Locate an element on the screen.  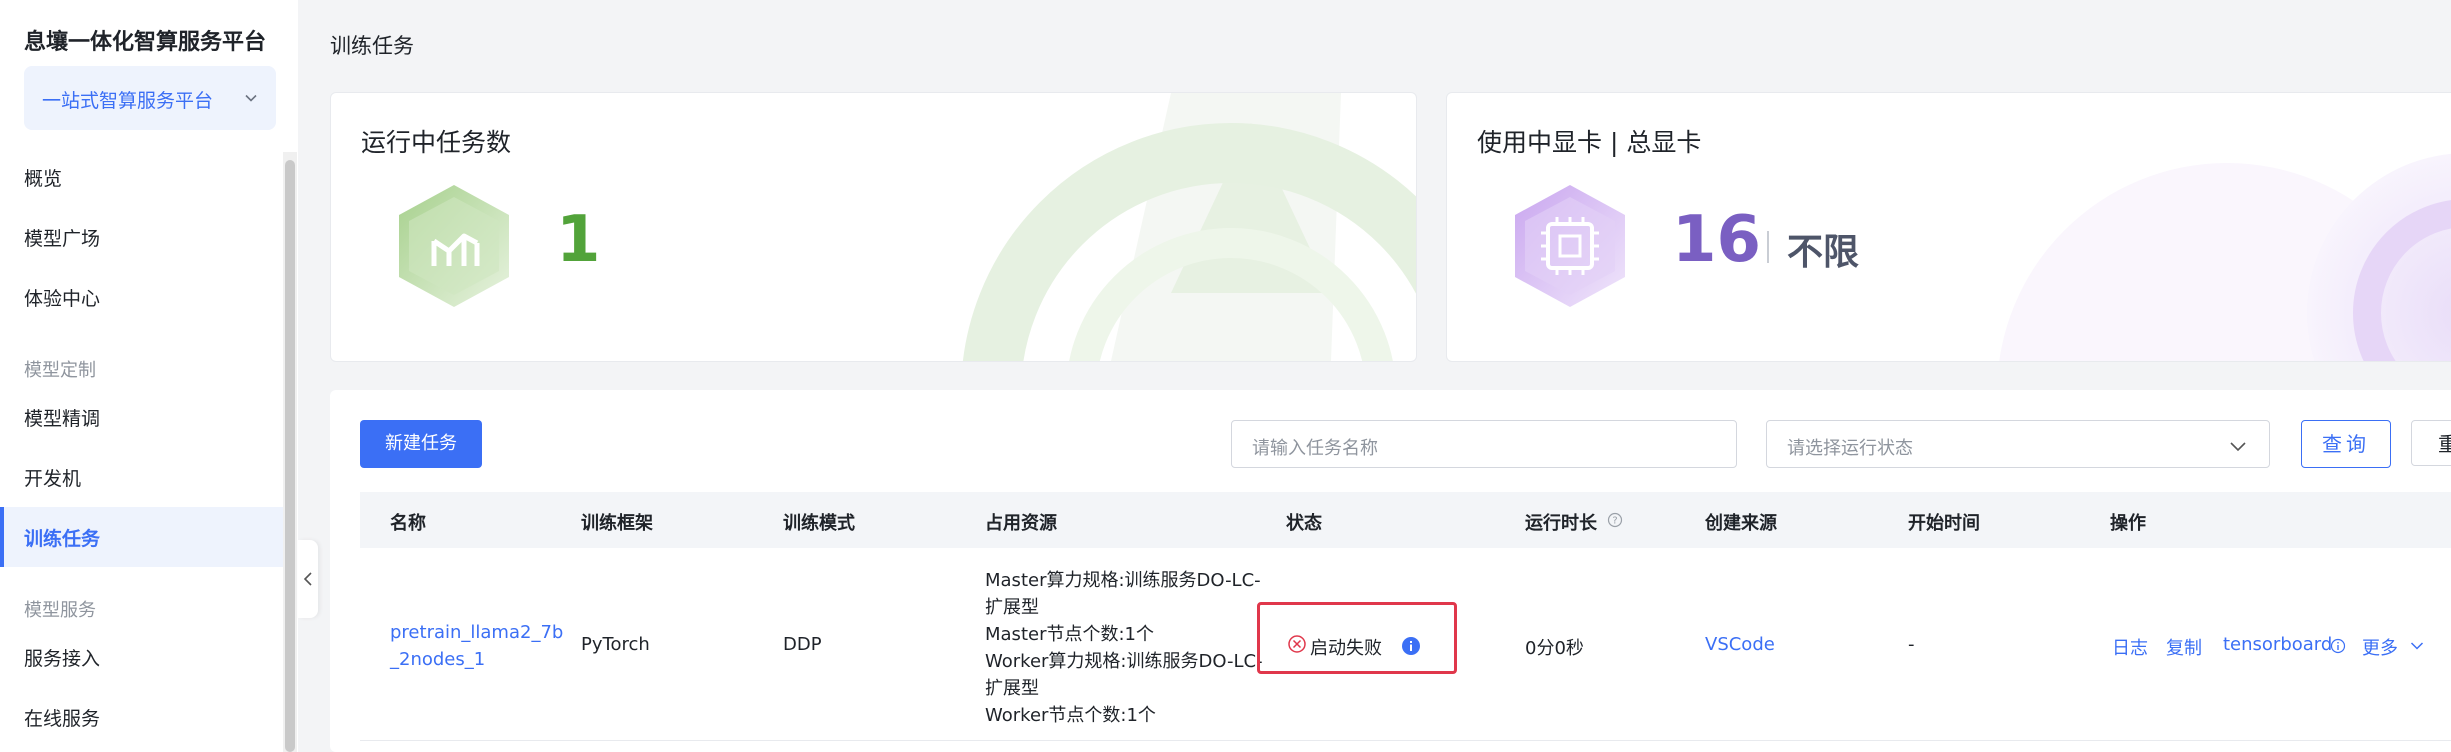
column-header-start-time: 开始时间 is located at coordinates (1944, 523).